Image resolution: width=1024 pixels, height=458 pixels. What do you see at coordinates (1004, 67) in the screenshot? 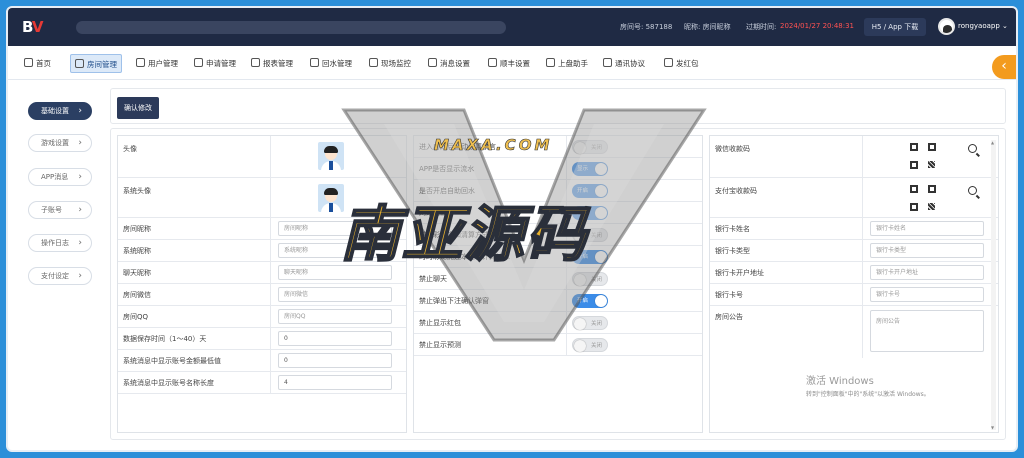
I see `collapse-toggle-button: ‹` at bounding box center [1004, 67].